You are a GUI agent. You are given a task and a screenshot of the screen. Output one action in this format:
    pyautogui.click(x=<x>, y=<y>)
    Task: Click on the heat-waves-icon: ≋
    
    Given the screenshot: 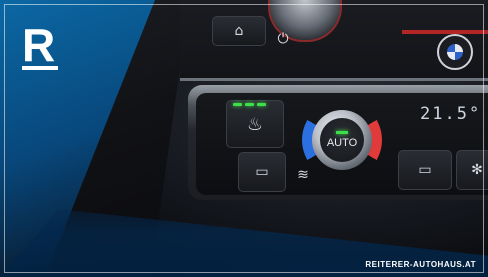 What is the action you would take?
    pyautogui.click(x=303, y=175)
    